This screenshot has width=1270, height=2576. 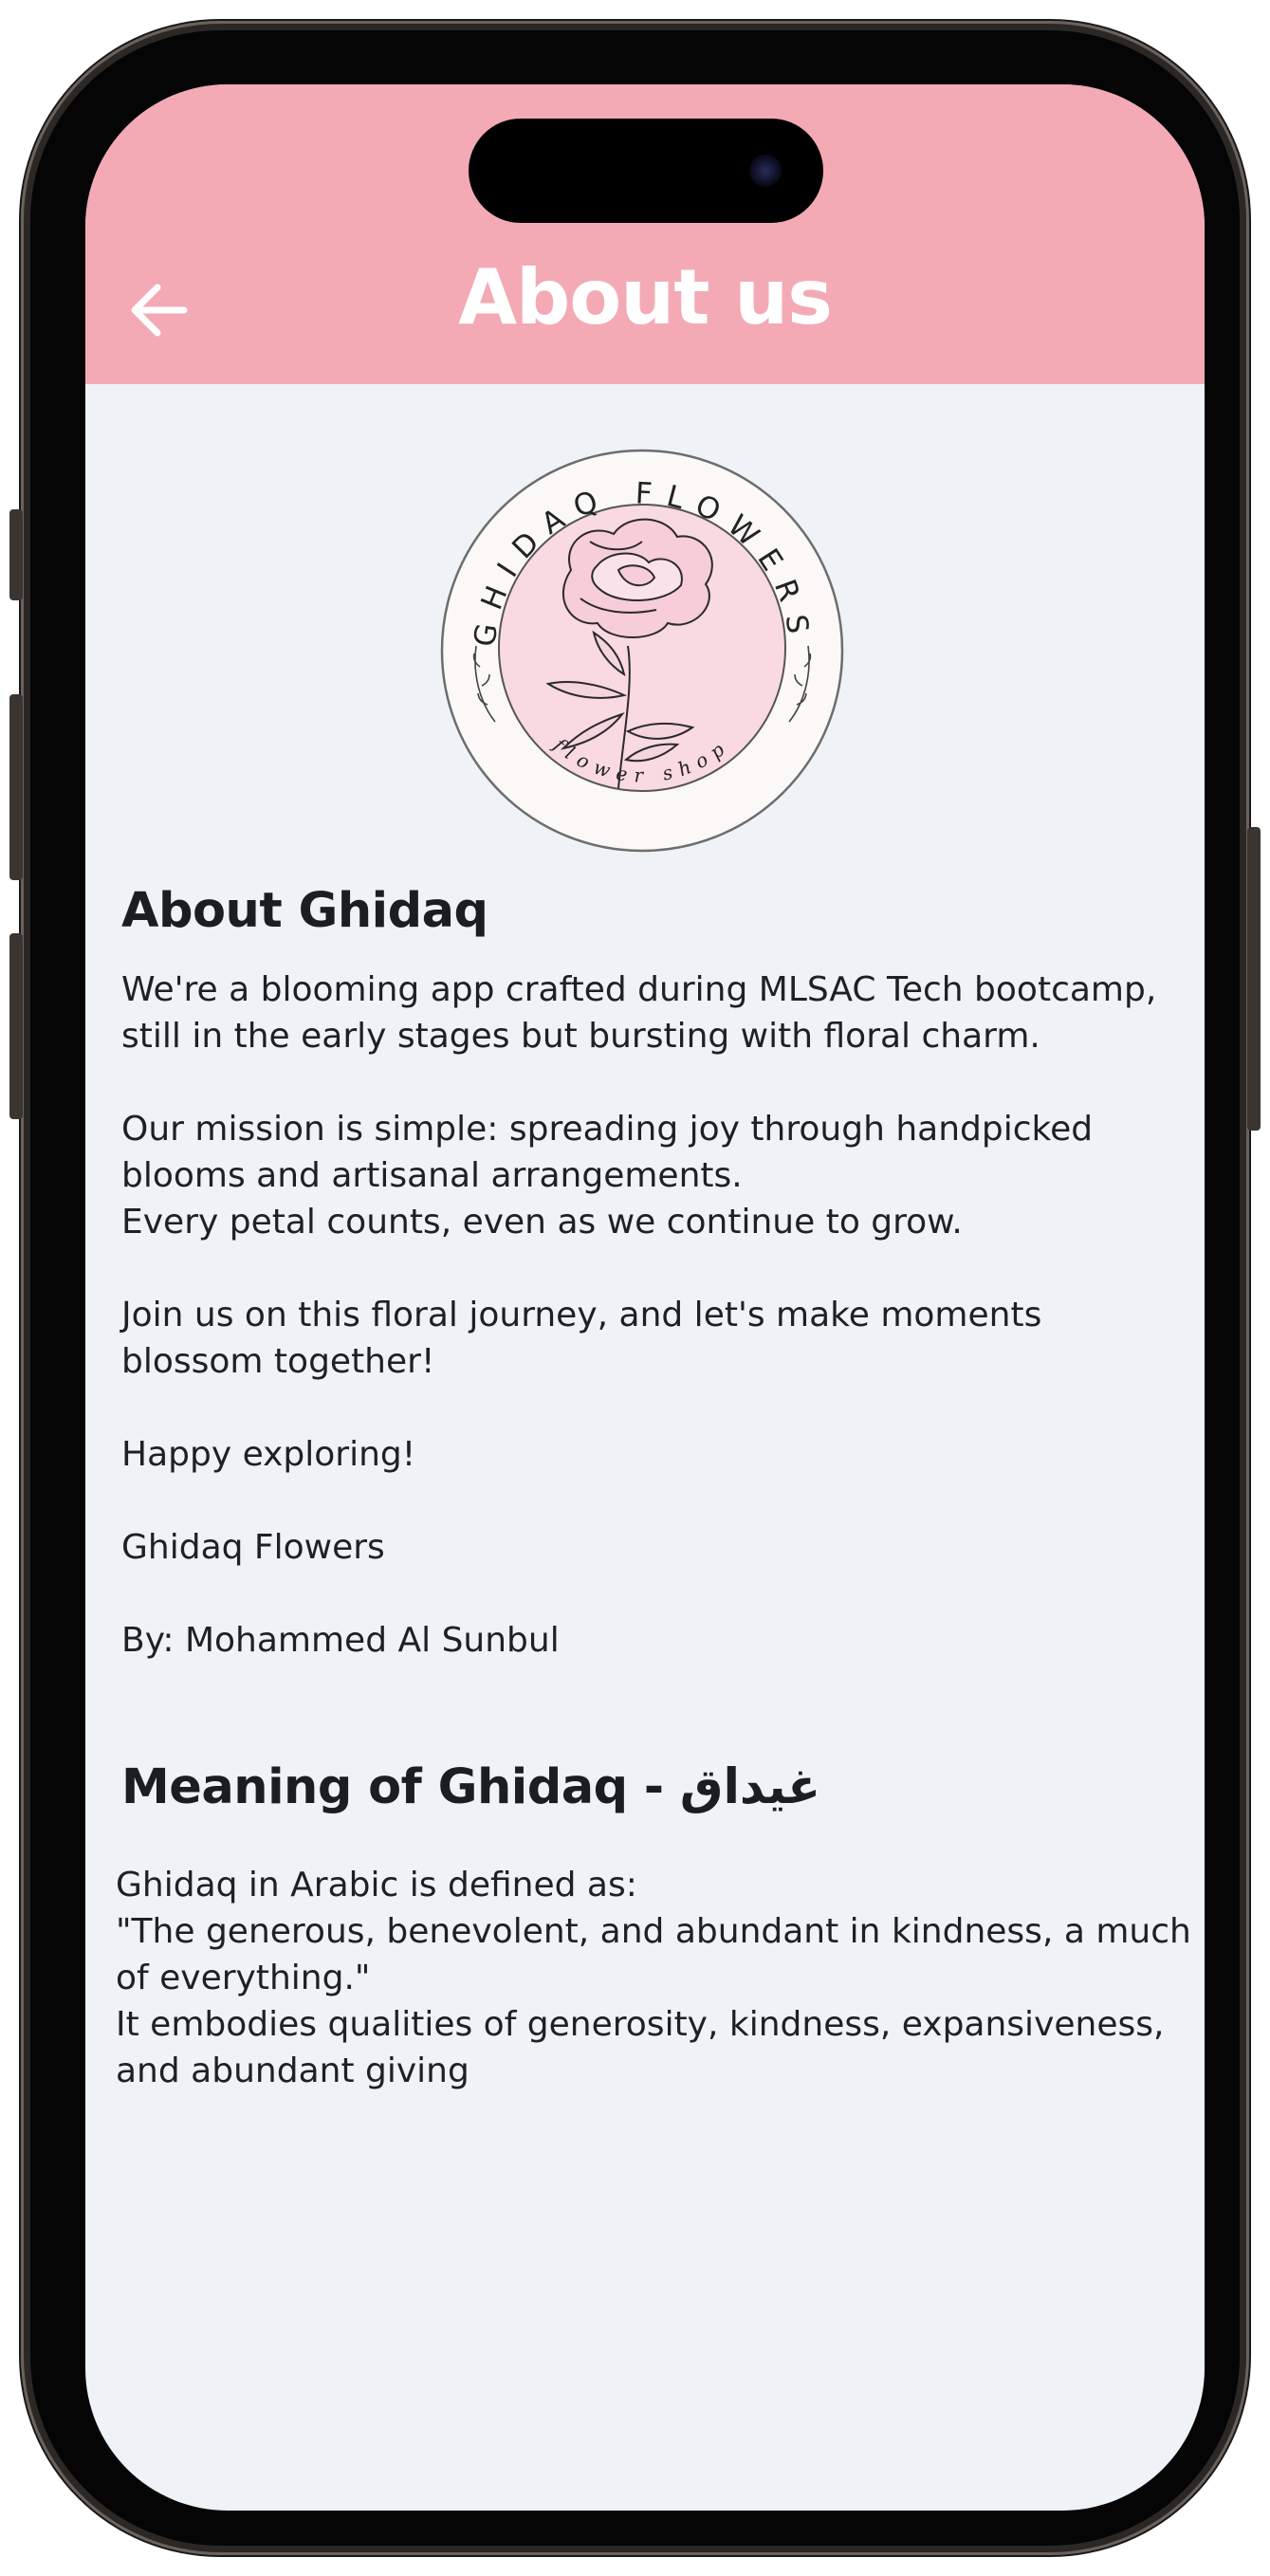 I want to click on power-button, so click(x=1254, y=979).